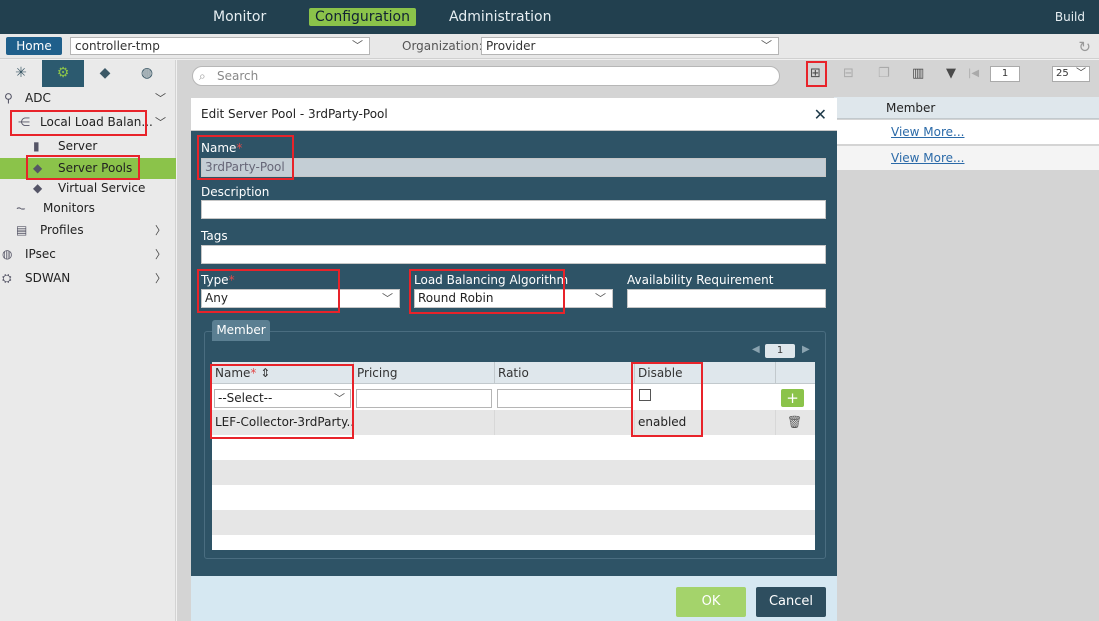 This screenshot has width=1099, height=621. I want to click on sidebar-item-monitors: ⏦ Monitors, so click(88, 208).